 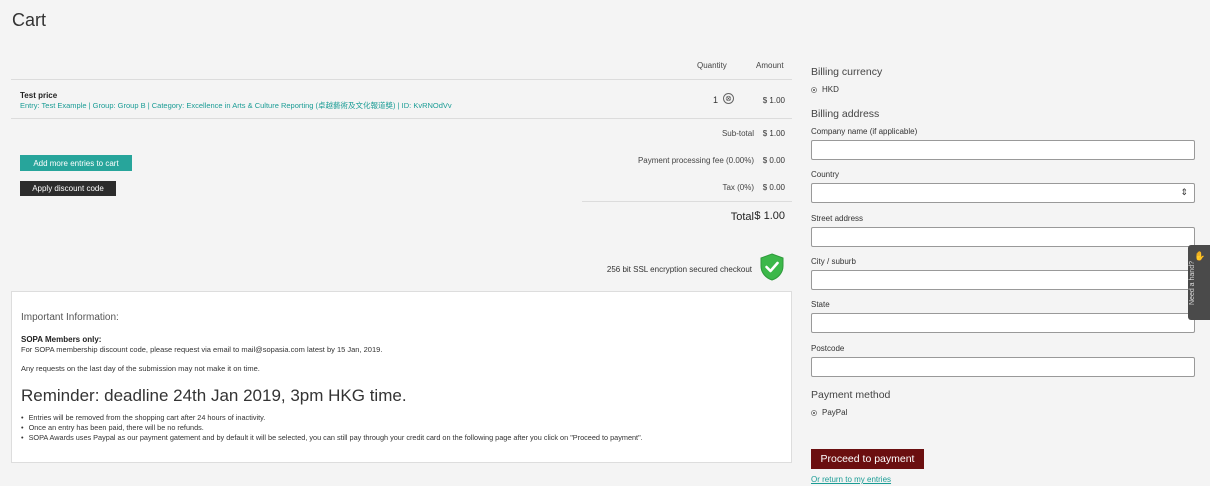 What do you see at coordinates (716, 100) in the screenshot?
I see `cart-item-quantity: 1` at bounding box center [716, 100].